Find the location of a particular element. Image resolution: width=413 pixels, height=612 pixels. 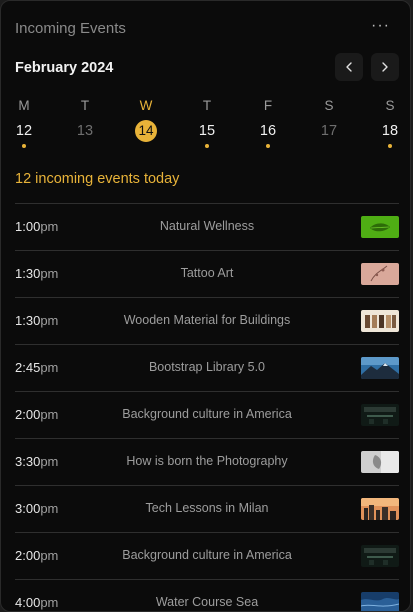

day-number: 17 is located at coordinates (329, 131).